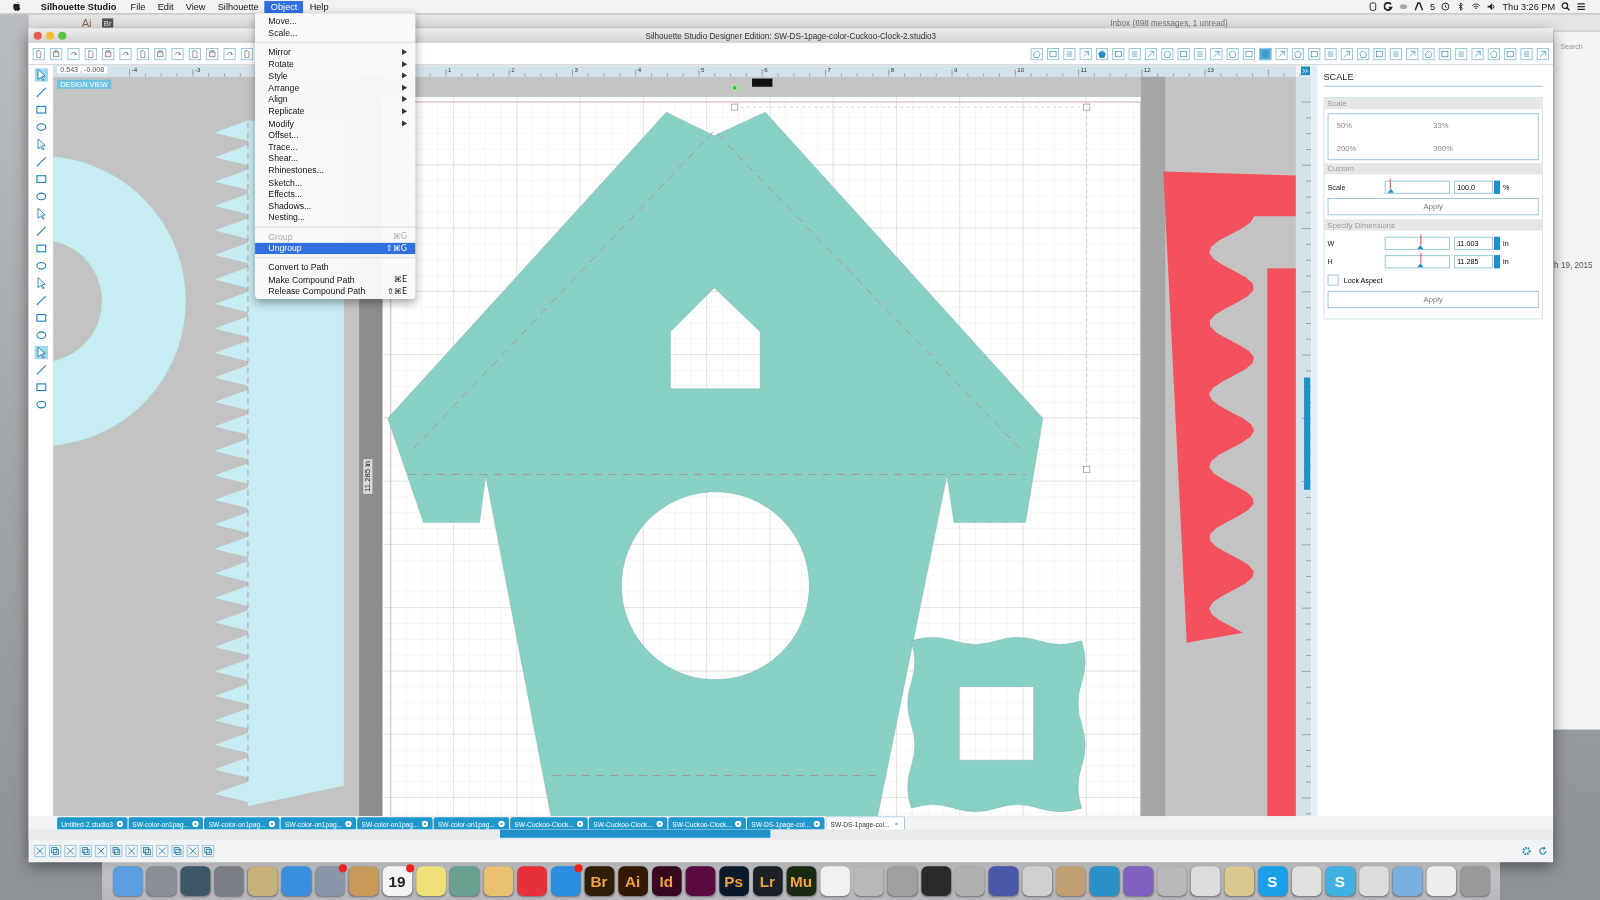 The width and height of the screenshot is (1600, 900). What do you see at coordinates (1526, 851) in the screenshot?
I see `settings-icon` at bounding box center [1526, 851].